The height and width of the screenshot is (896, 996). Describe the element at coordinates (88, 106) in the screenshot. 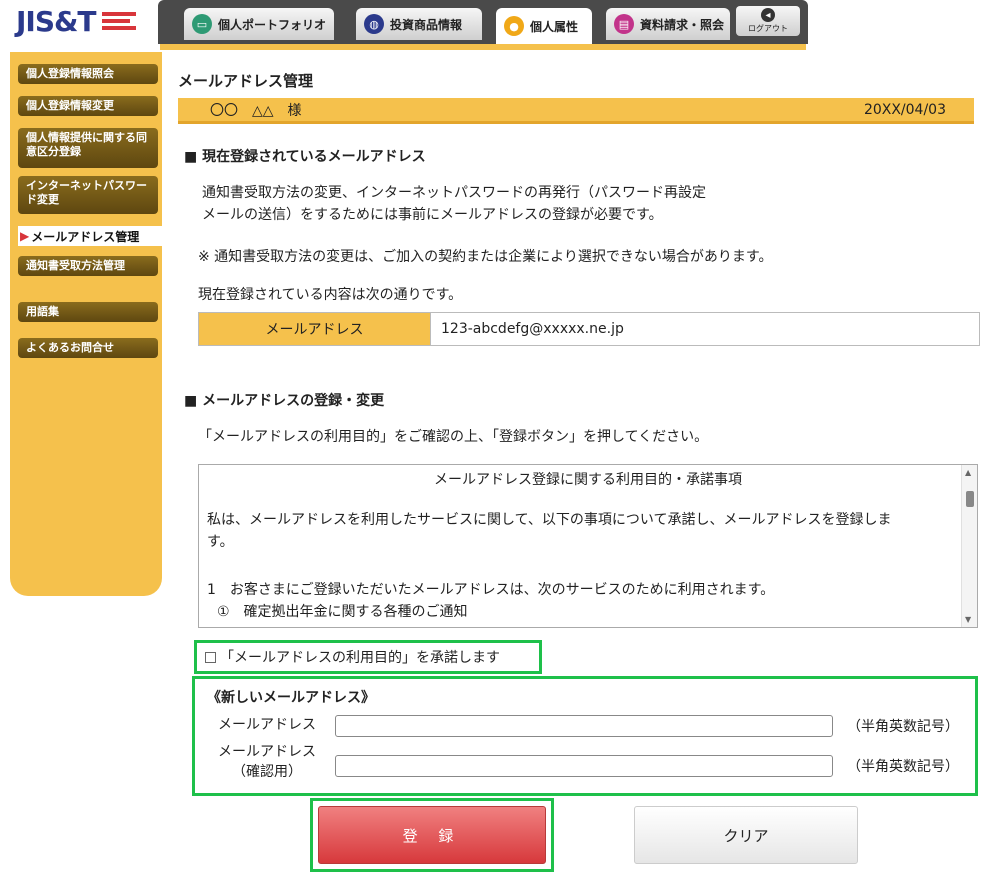

I see `sidebar-item-change: 個人登録情報変更` at that location.